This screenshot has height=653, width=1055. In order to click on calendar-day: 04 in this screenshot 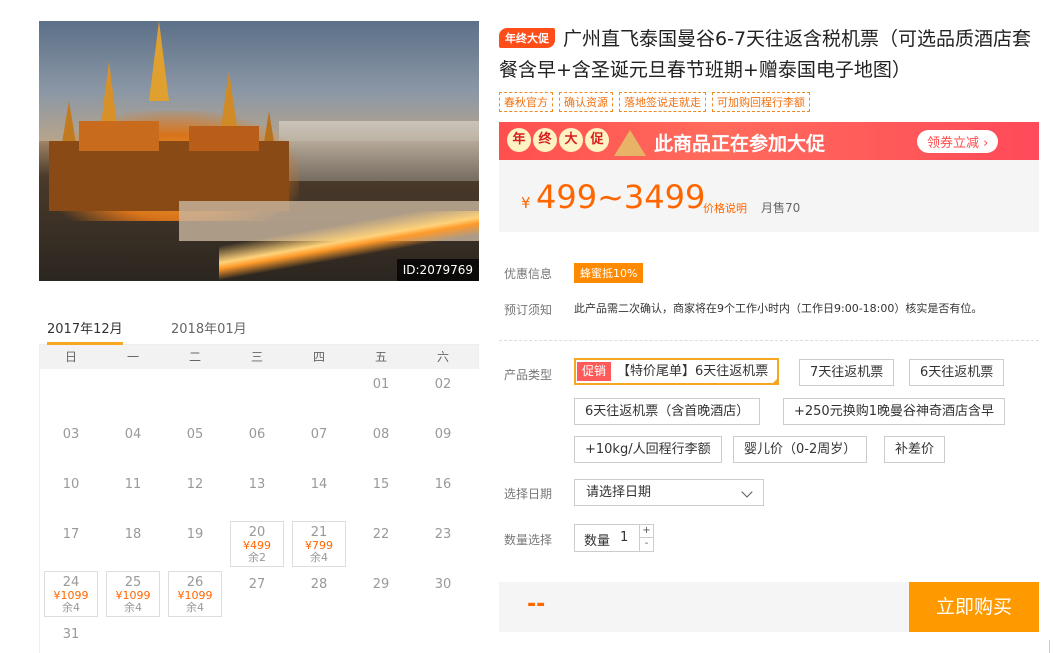, I will do `click(133, 444)`.